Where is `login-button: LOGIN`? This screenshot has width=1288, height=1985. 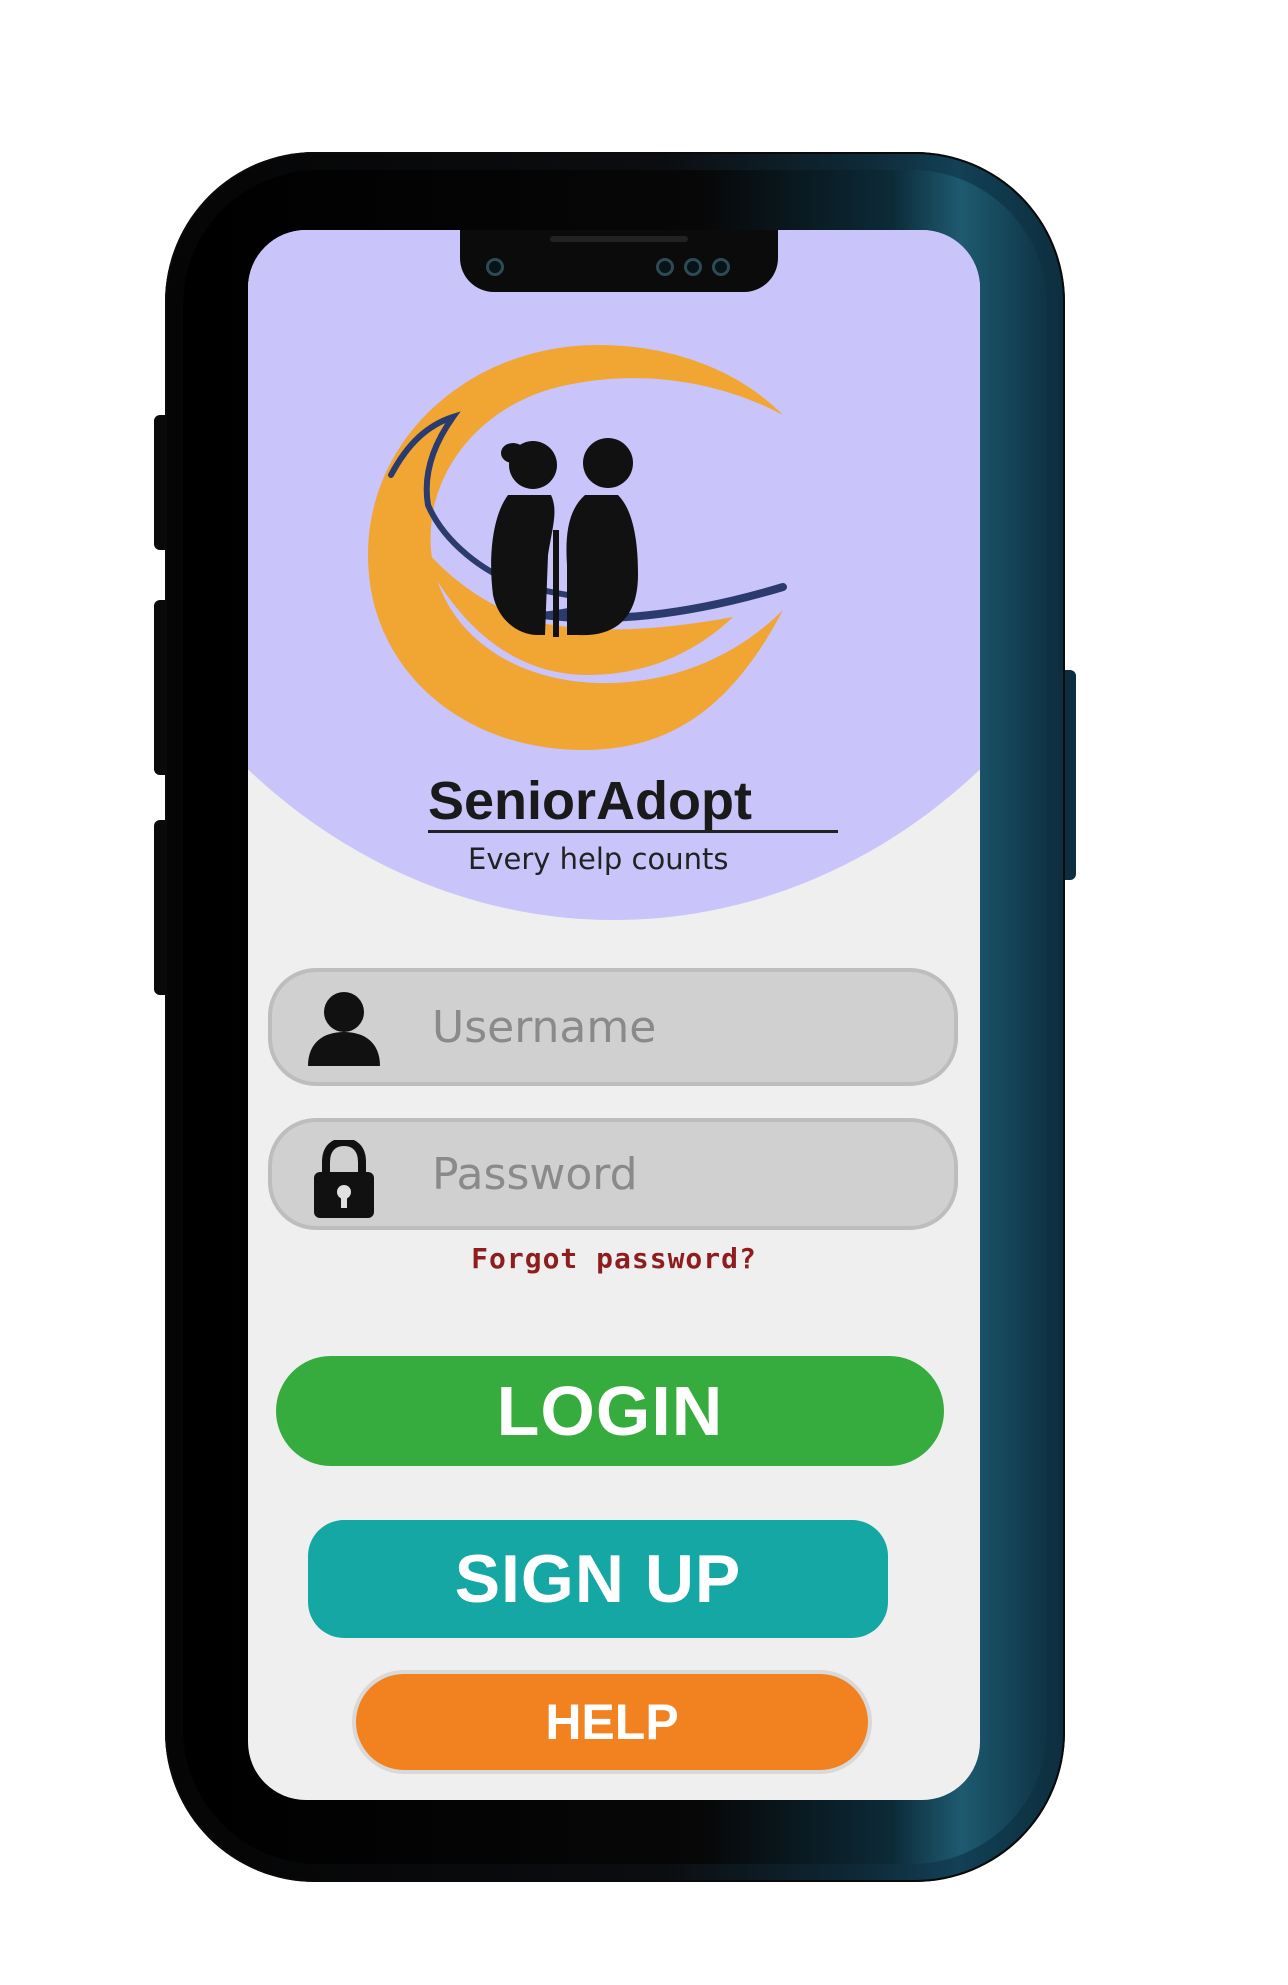 login-button: LOGIN is located at coordinates (610, 1411).